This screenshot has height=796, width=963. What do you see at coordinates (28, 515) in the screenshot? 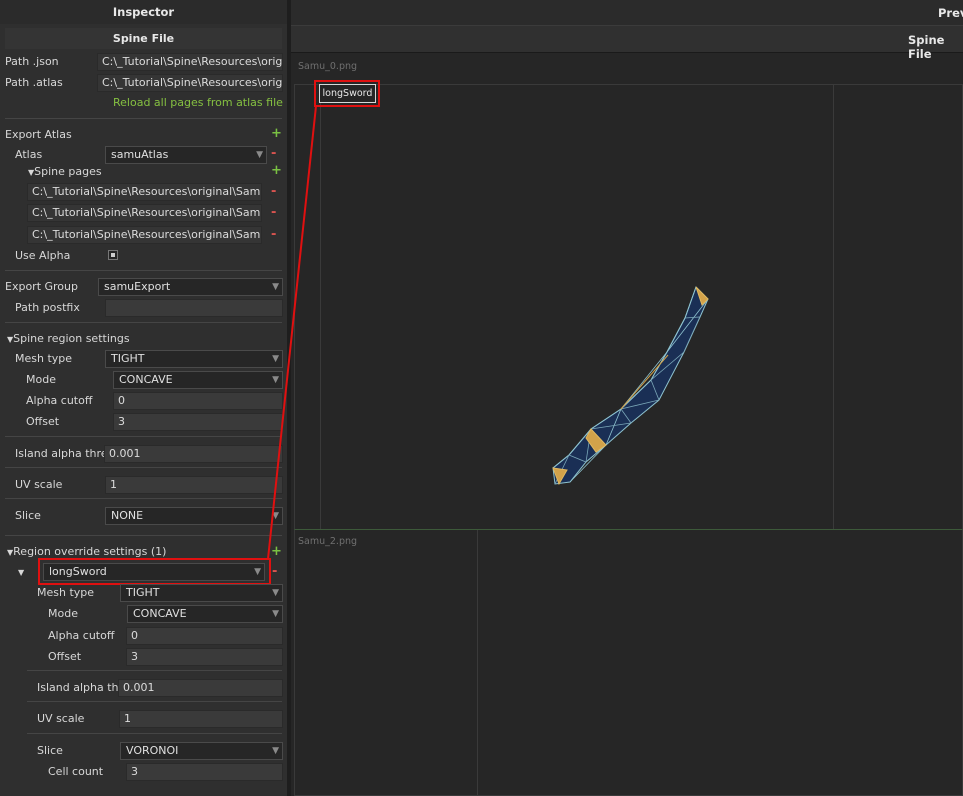
I see `slice-label: Slice` at bounding box center [28, 515].